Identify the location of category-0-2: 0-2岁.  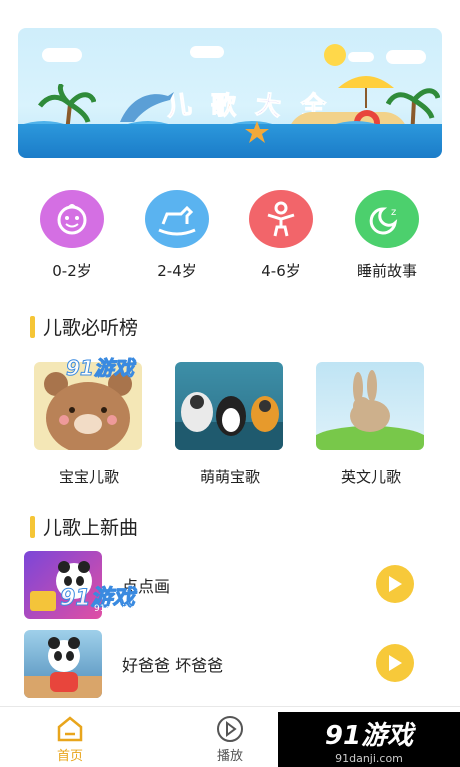
(72, 235).